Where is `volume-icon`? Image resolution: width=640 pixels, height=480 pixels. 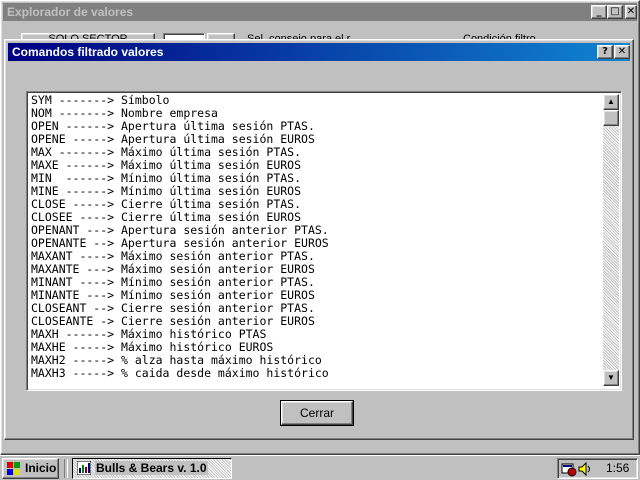
volume-icon is located at coordinates (585, 469).